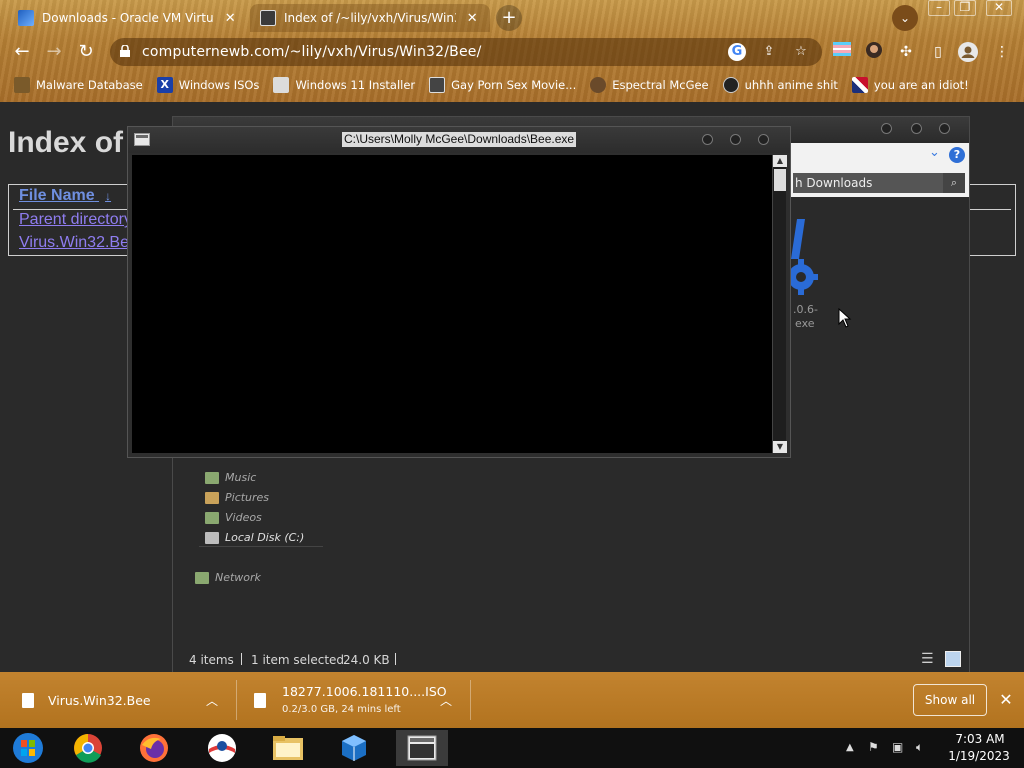 This screenshot has height=768, width=1024. I want to click on tab-title: Downloads - Oracle VM VirtualBox, so click(128, 18).